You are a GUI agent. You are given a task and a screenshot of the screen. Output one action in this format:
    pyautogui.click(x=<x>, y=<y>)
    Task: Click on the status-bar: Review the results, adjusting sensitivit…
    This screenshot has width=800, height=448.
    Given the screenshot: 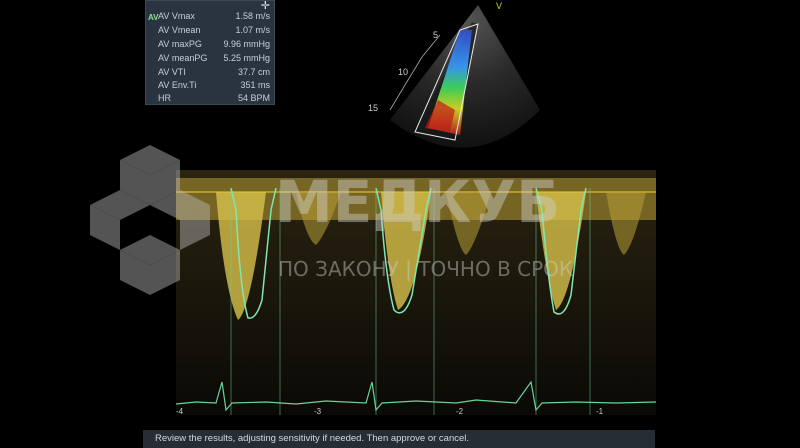 What is the action you would take?
    pyautogui.click(x=399, y=439)
    